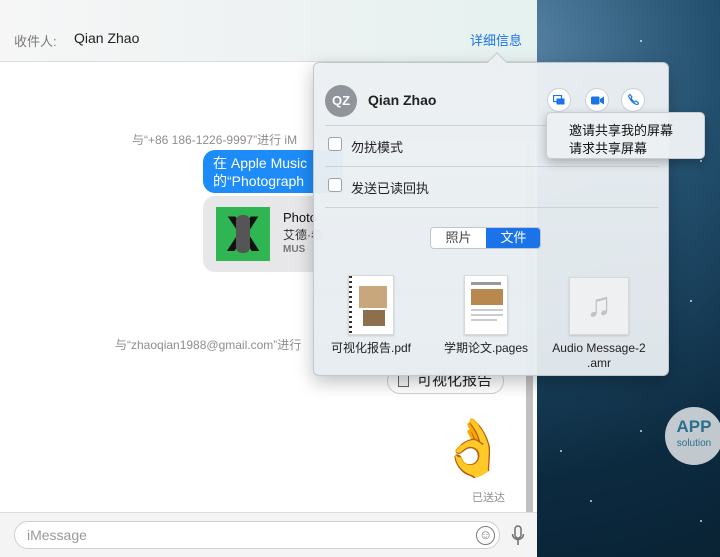  I want to click on screen-share-icon, so click(558, 99).